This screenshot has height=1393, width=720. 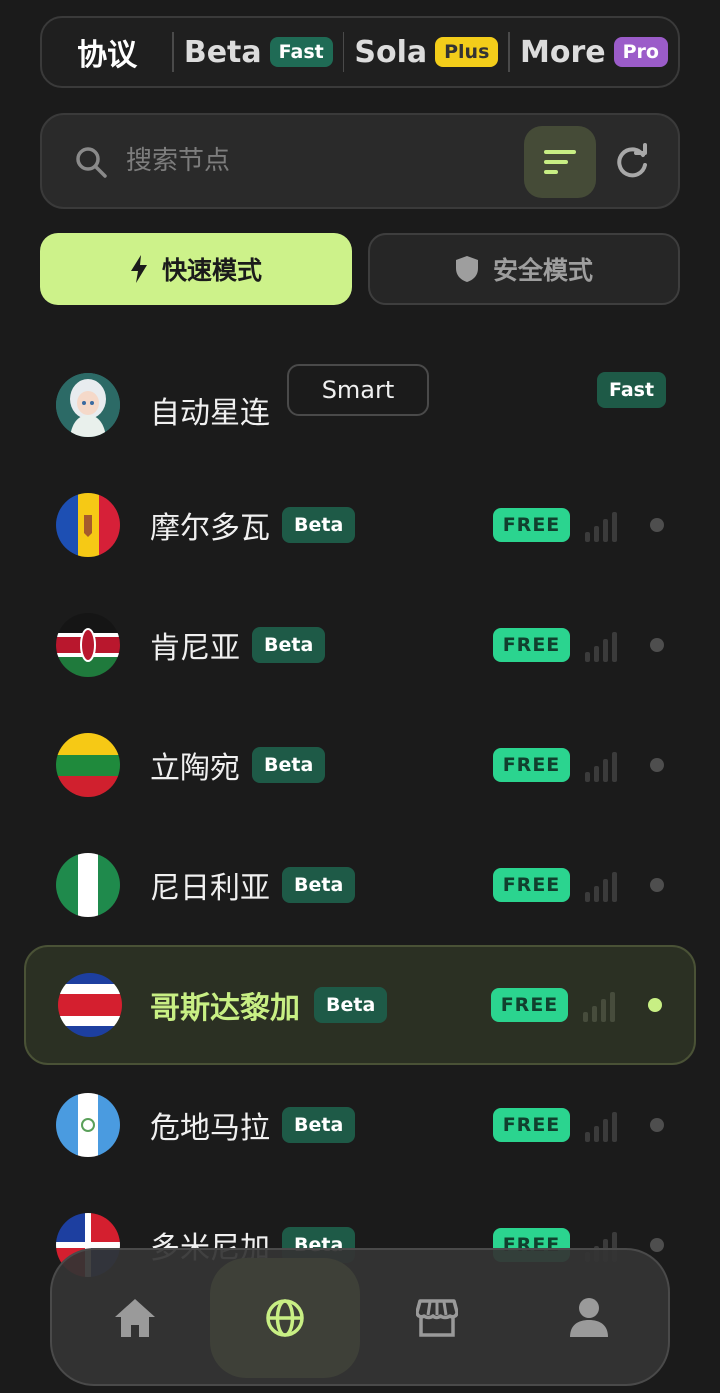 I want to click on bottom-nav, so click(x=360, y=1317).